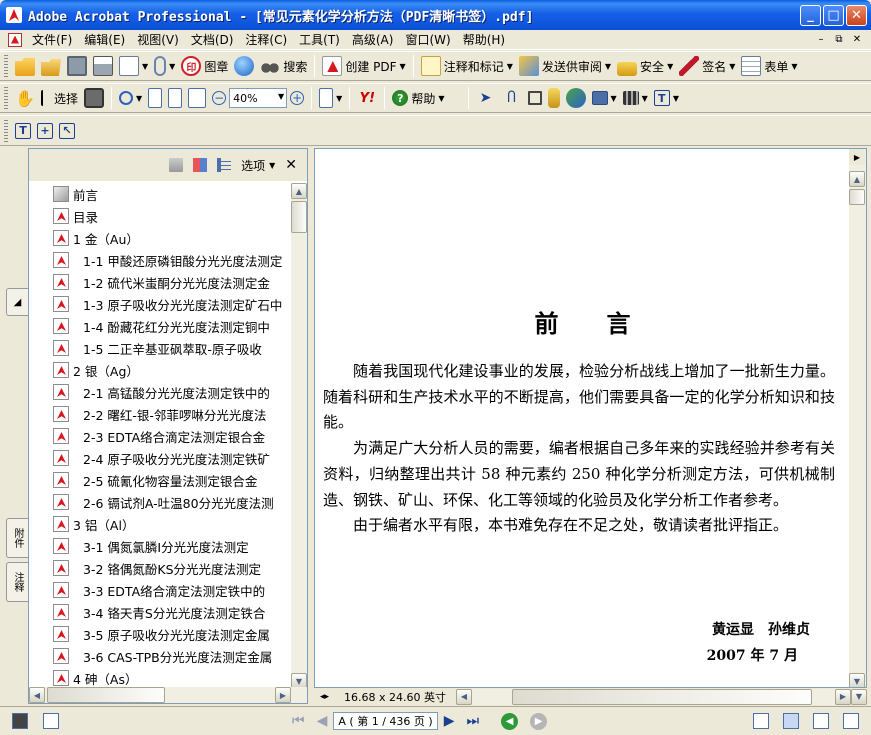  What do you see at coordinates (133, 66) in the screenshot?
I see `email-button: ▼` at bounding box center [133, 66].